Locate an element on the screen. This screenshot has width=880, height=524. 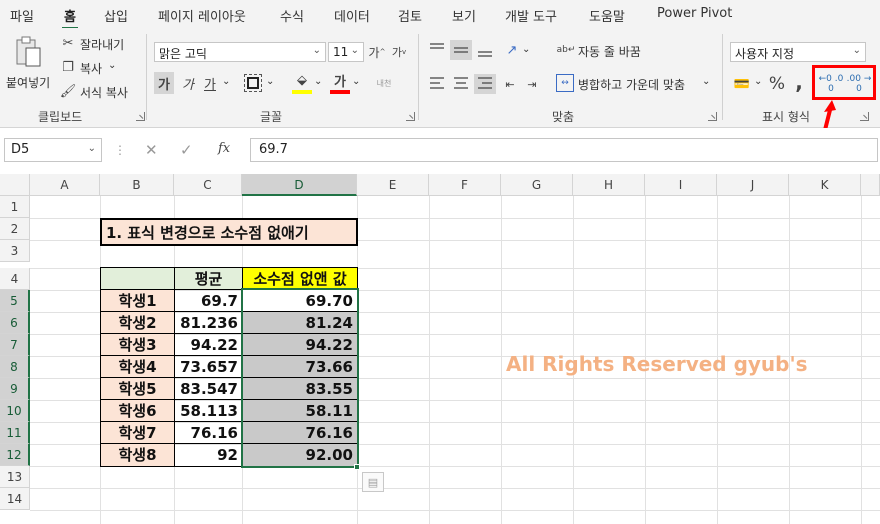
fill-color-button: ⬙ is located at coordinates (302, 80).